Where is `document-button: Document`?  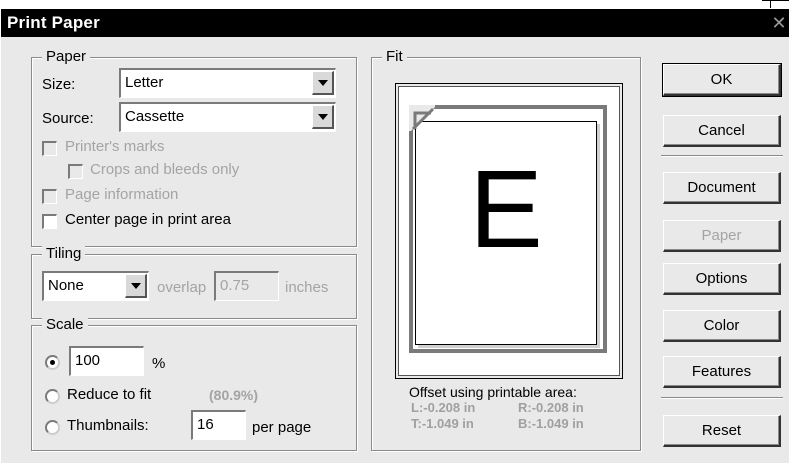 document-button: Document is located at coordinates (722, 188).